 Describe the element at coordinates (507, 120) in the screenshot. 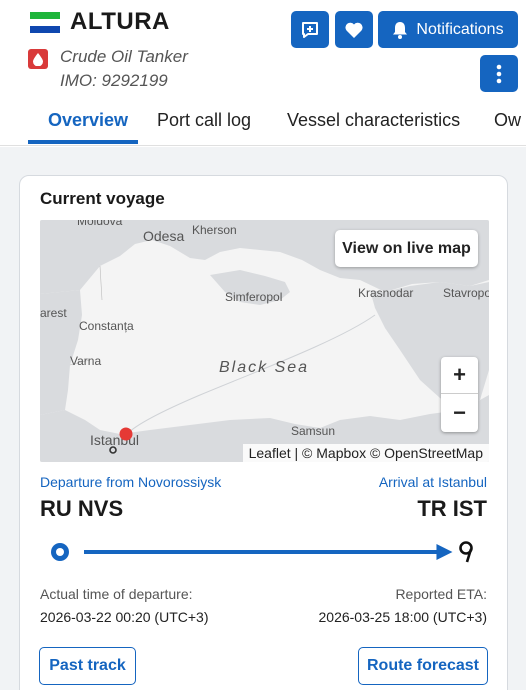

I see `tab-owner: Ow` at that location.